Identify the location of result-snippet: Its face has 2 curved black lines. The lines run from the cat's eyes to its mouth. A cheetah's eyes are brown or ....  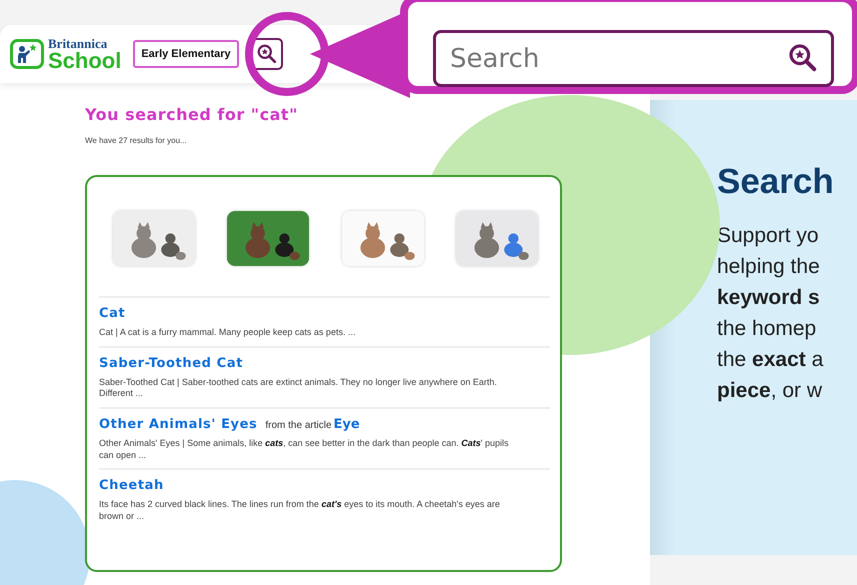
(300, 511).